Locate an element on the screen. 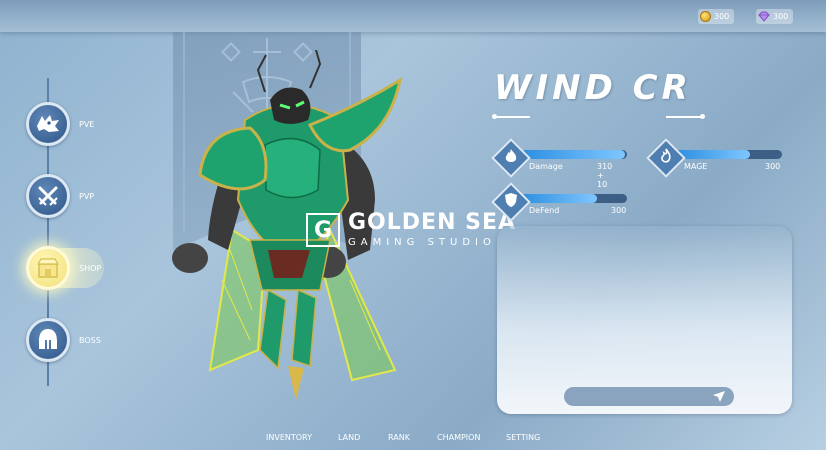 The height and width of the screenshot is (450, 826). menu-rank: RANK is located at coordinates (399, 437).